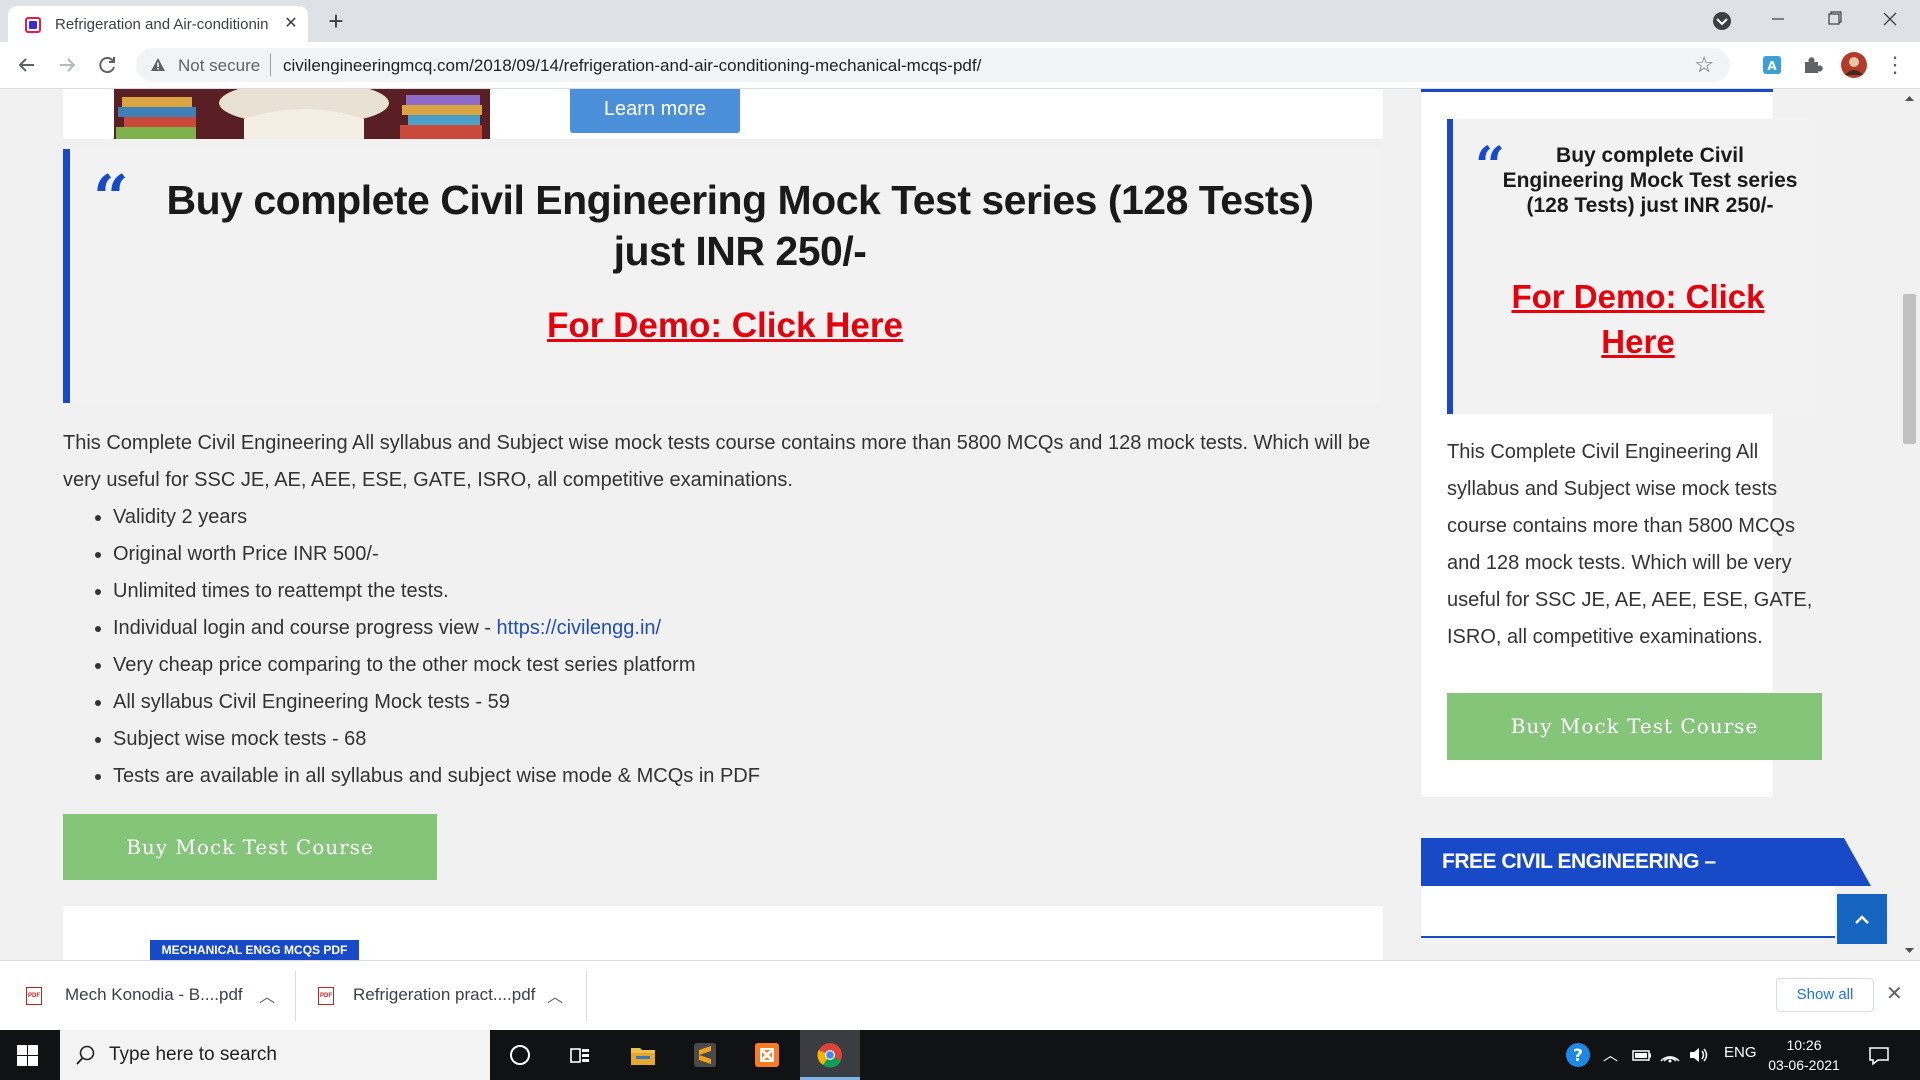 This screenshot has height=1080, width=1920. I want to click on xampp-icon, so click(767, 1055).